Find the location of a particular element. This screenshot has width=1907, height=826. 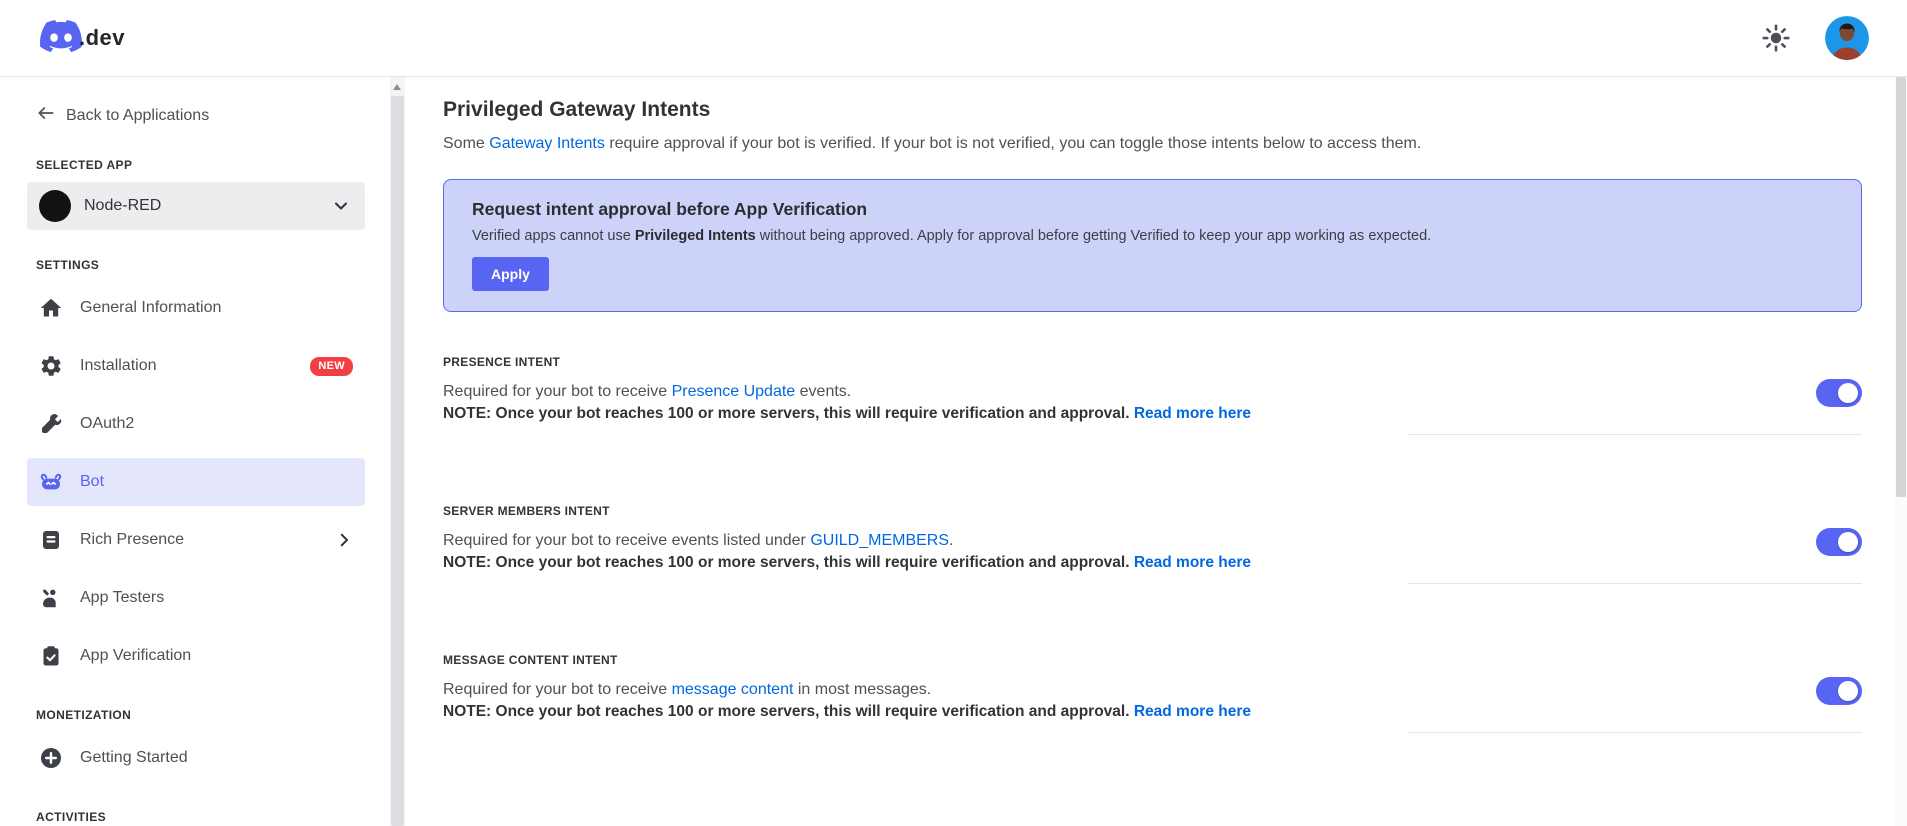

apply-button: Apply is located at coordinates (510, 274).